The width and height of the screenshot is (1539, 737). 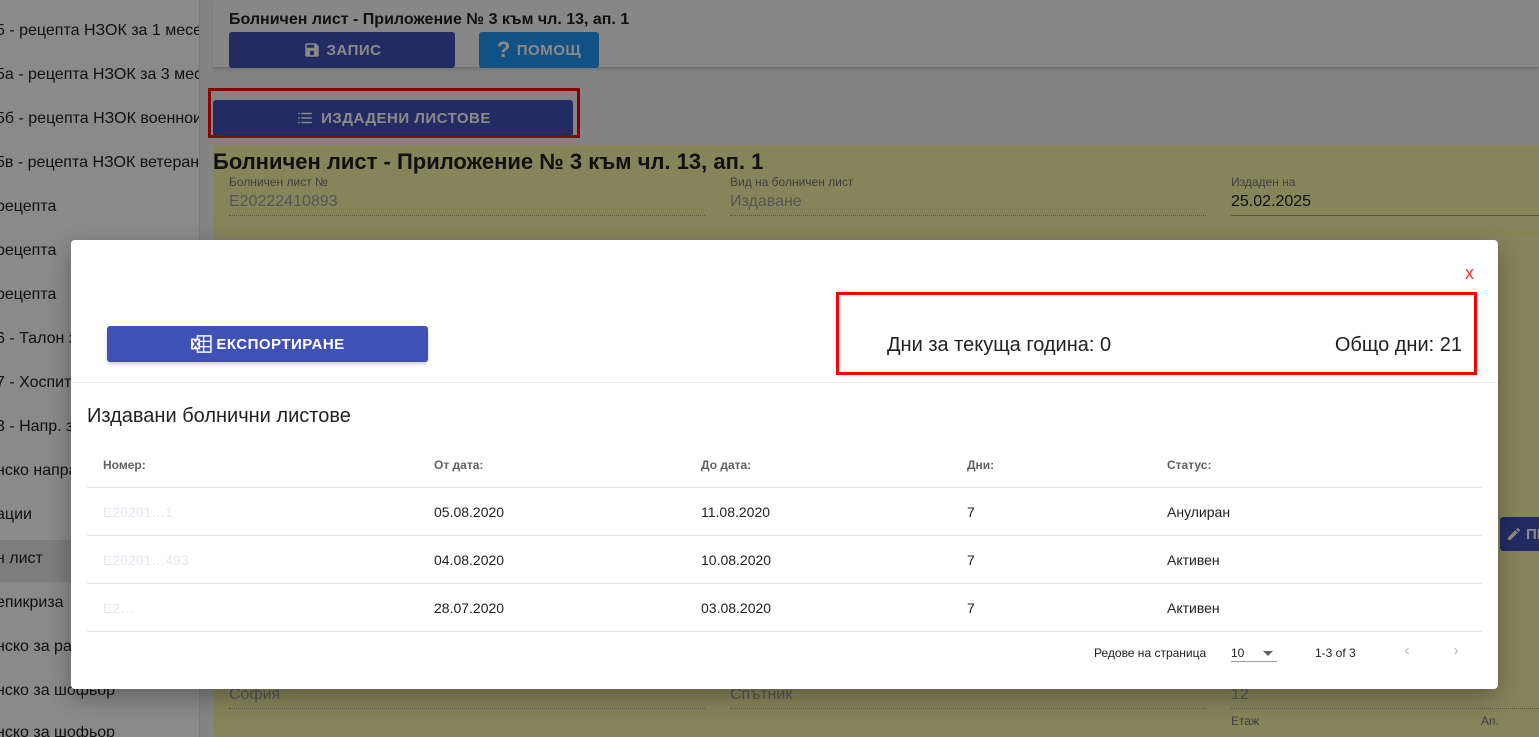 What do you see at coordinates (1254, 650) in the screenshot?
I see `rows-per-page-select: 10` at bounding box center [1254, 650].